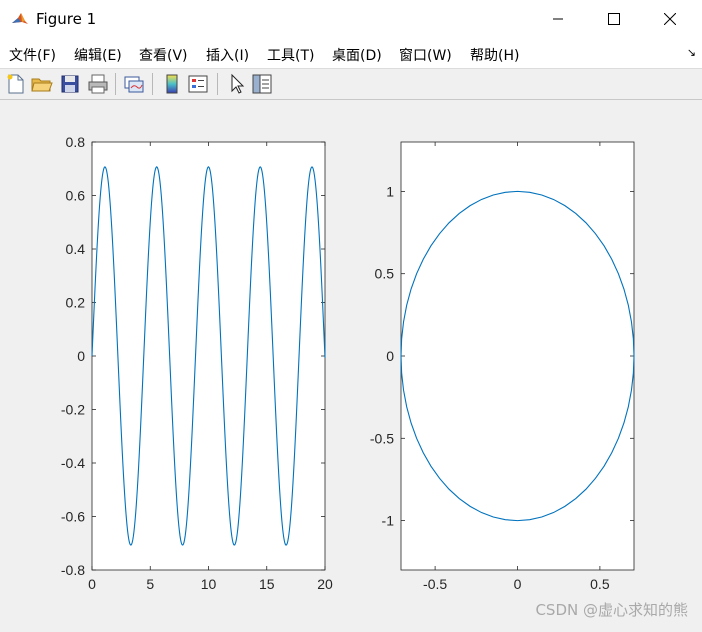 This screenshot has width=702, height=632. What do you see at coordinates (76, 196) in the screenshot?
I see `y-tick-label: 0.6` at bounding box center [76, 196].